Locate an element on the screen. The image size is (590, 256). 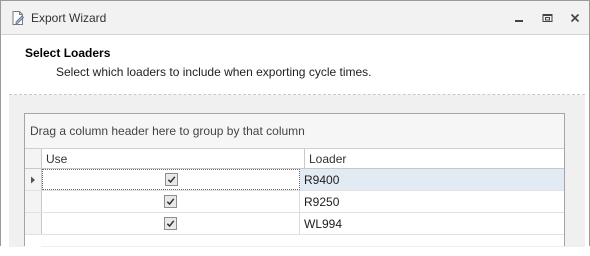
title-bar: Export Wizard is located at coordinates (295, 18).